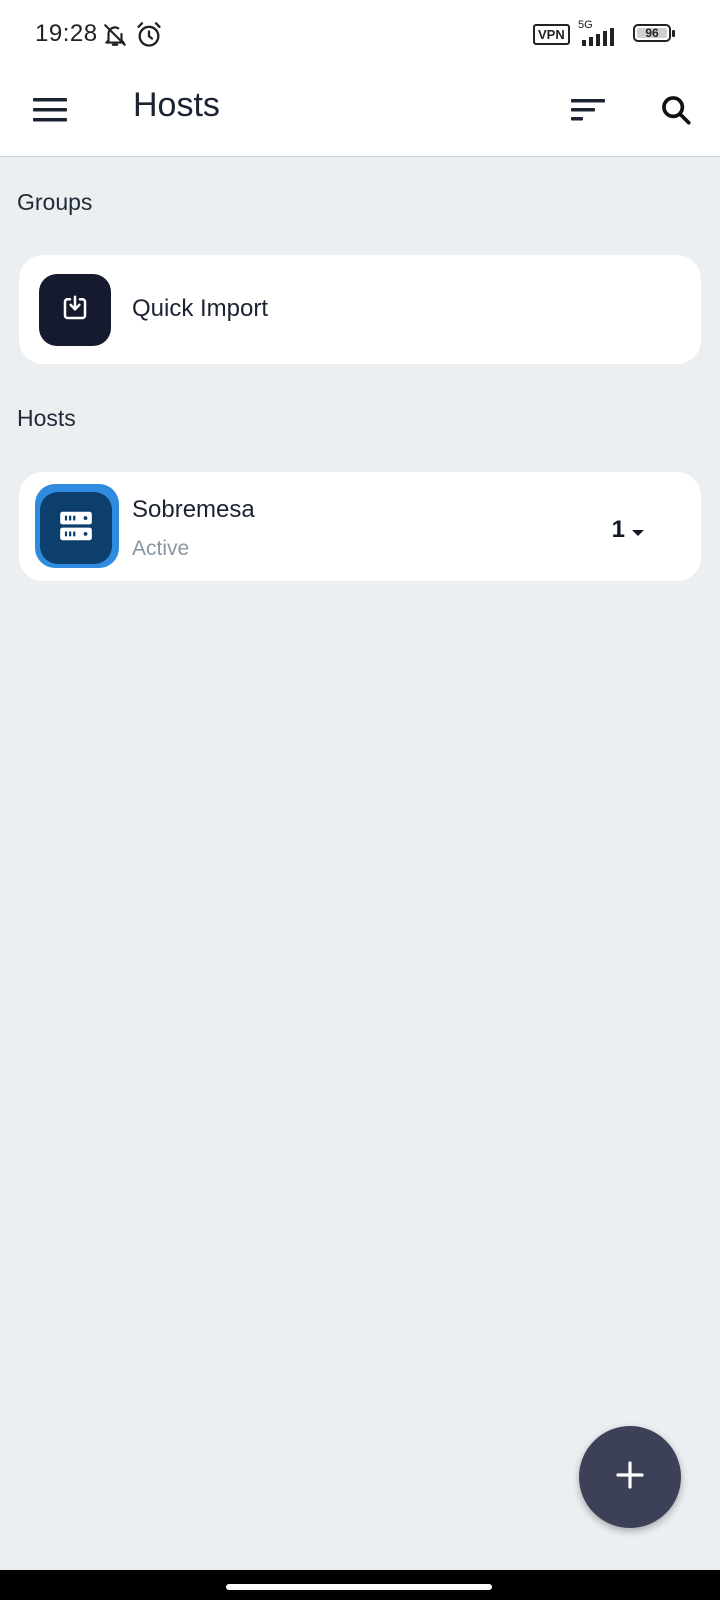  I want to click on add-host-button, so click(630, 1477).